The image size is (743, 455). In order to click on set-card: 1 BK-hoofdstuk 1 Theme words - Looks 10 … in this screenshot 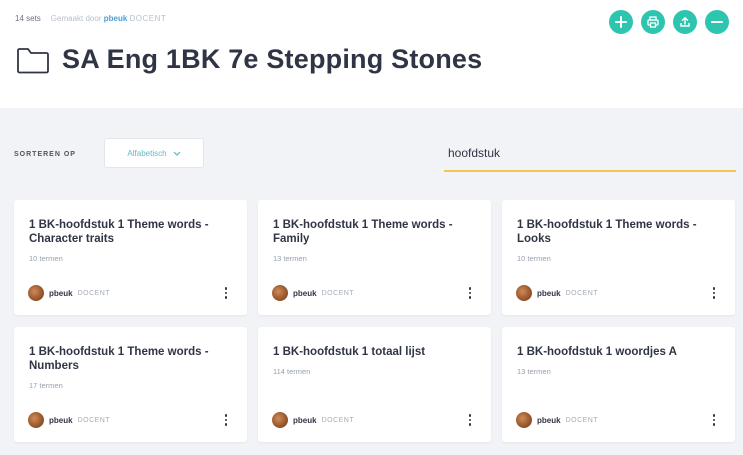, I will do `click(618, 257)`.